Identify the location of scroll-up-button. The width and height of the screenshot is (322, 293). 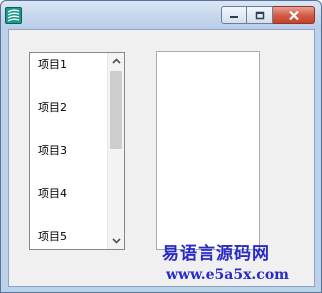
(116, 61).